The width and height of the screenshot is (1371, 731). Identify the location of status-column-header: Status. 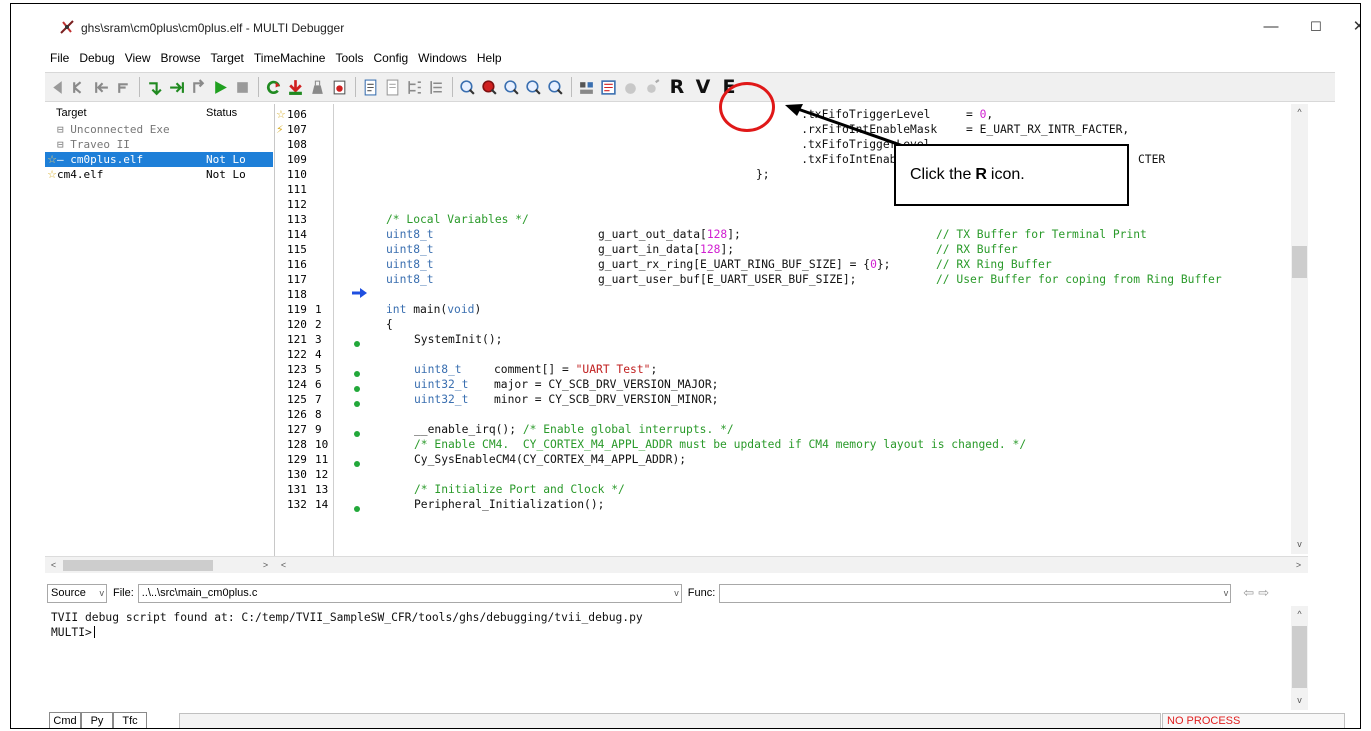
(221, 114).